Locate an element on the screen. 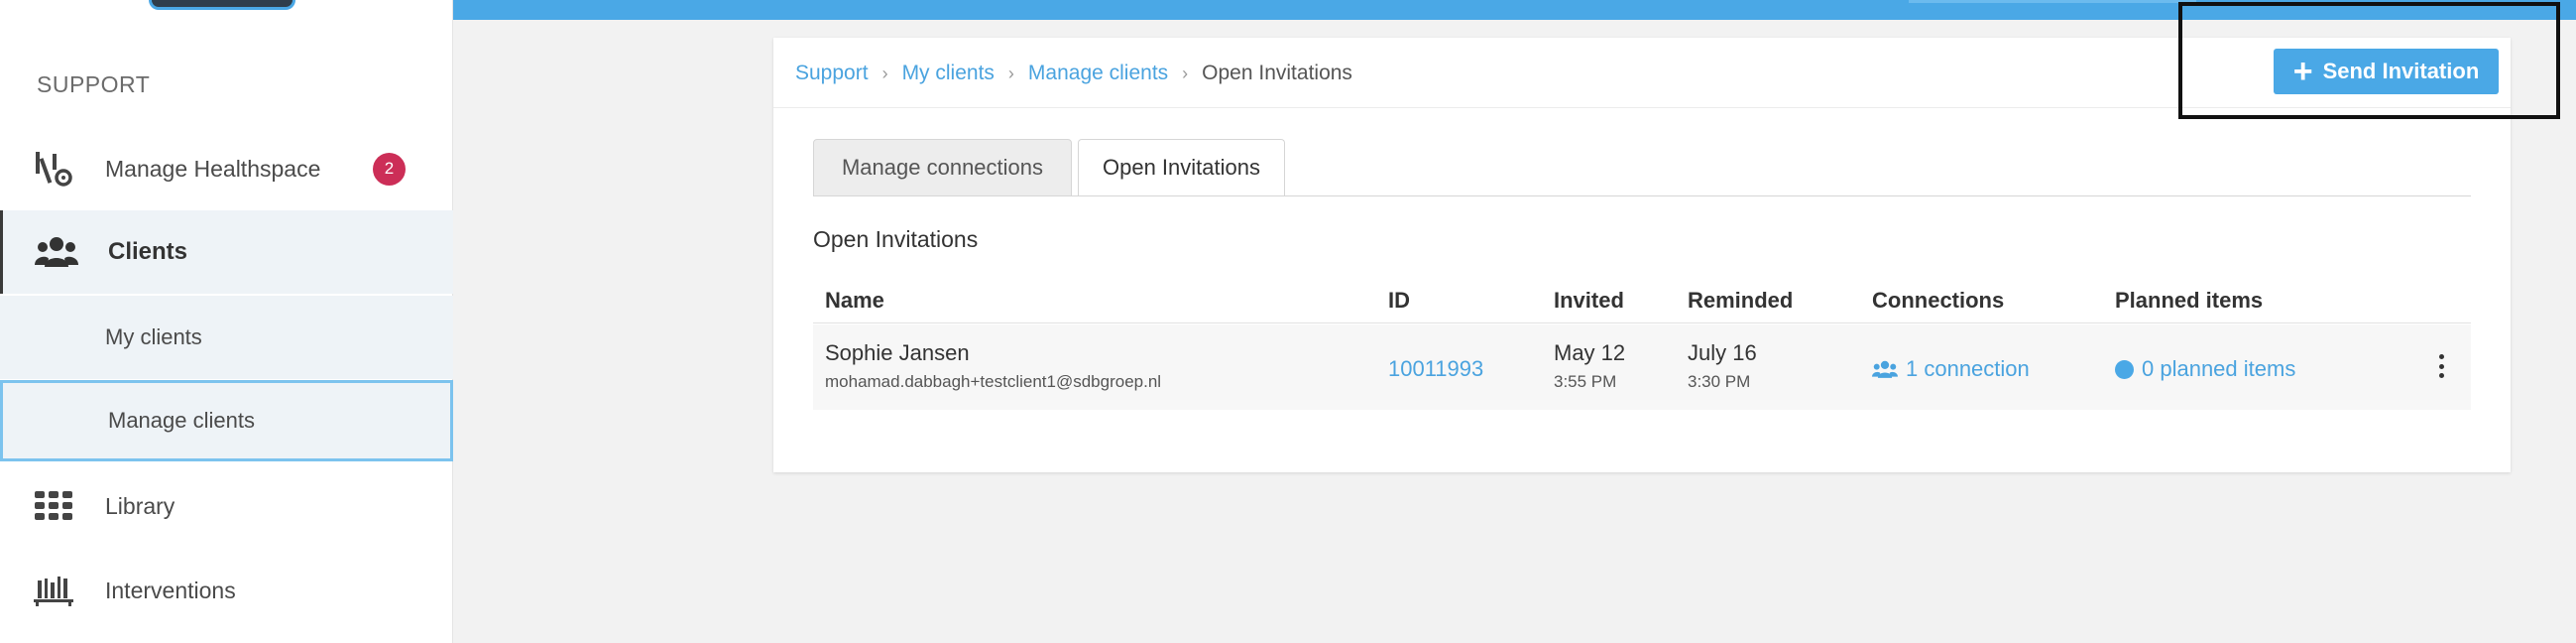 The image size is (2576, 643). sidebar-subitem-manage-clients: Manage clients is located at coordinates (226, 420).